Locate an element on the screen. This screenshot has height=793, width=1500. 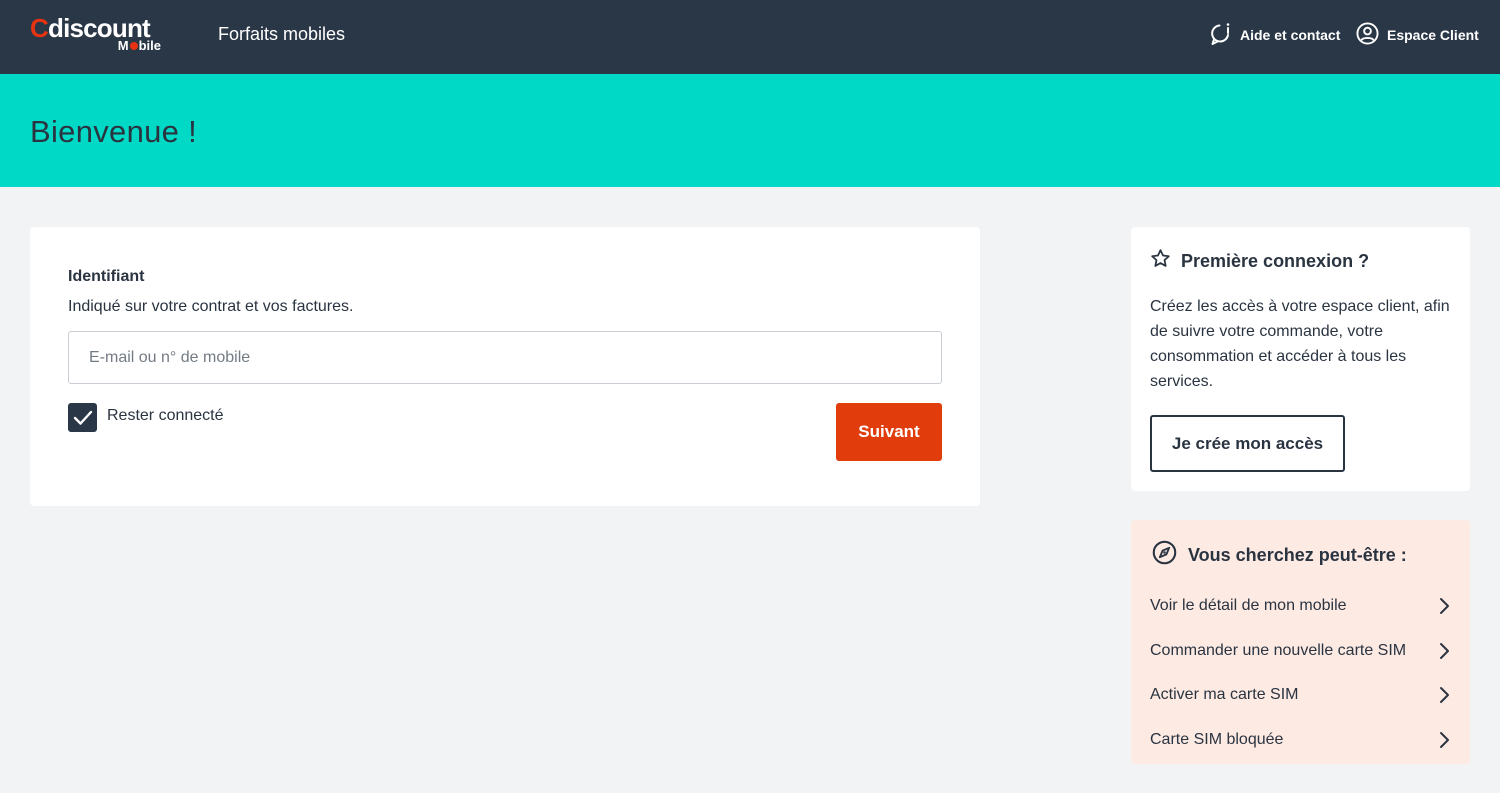
remember-me-checkbox is located at coordinates (82, 417).